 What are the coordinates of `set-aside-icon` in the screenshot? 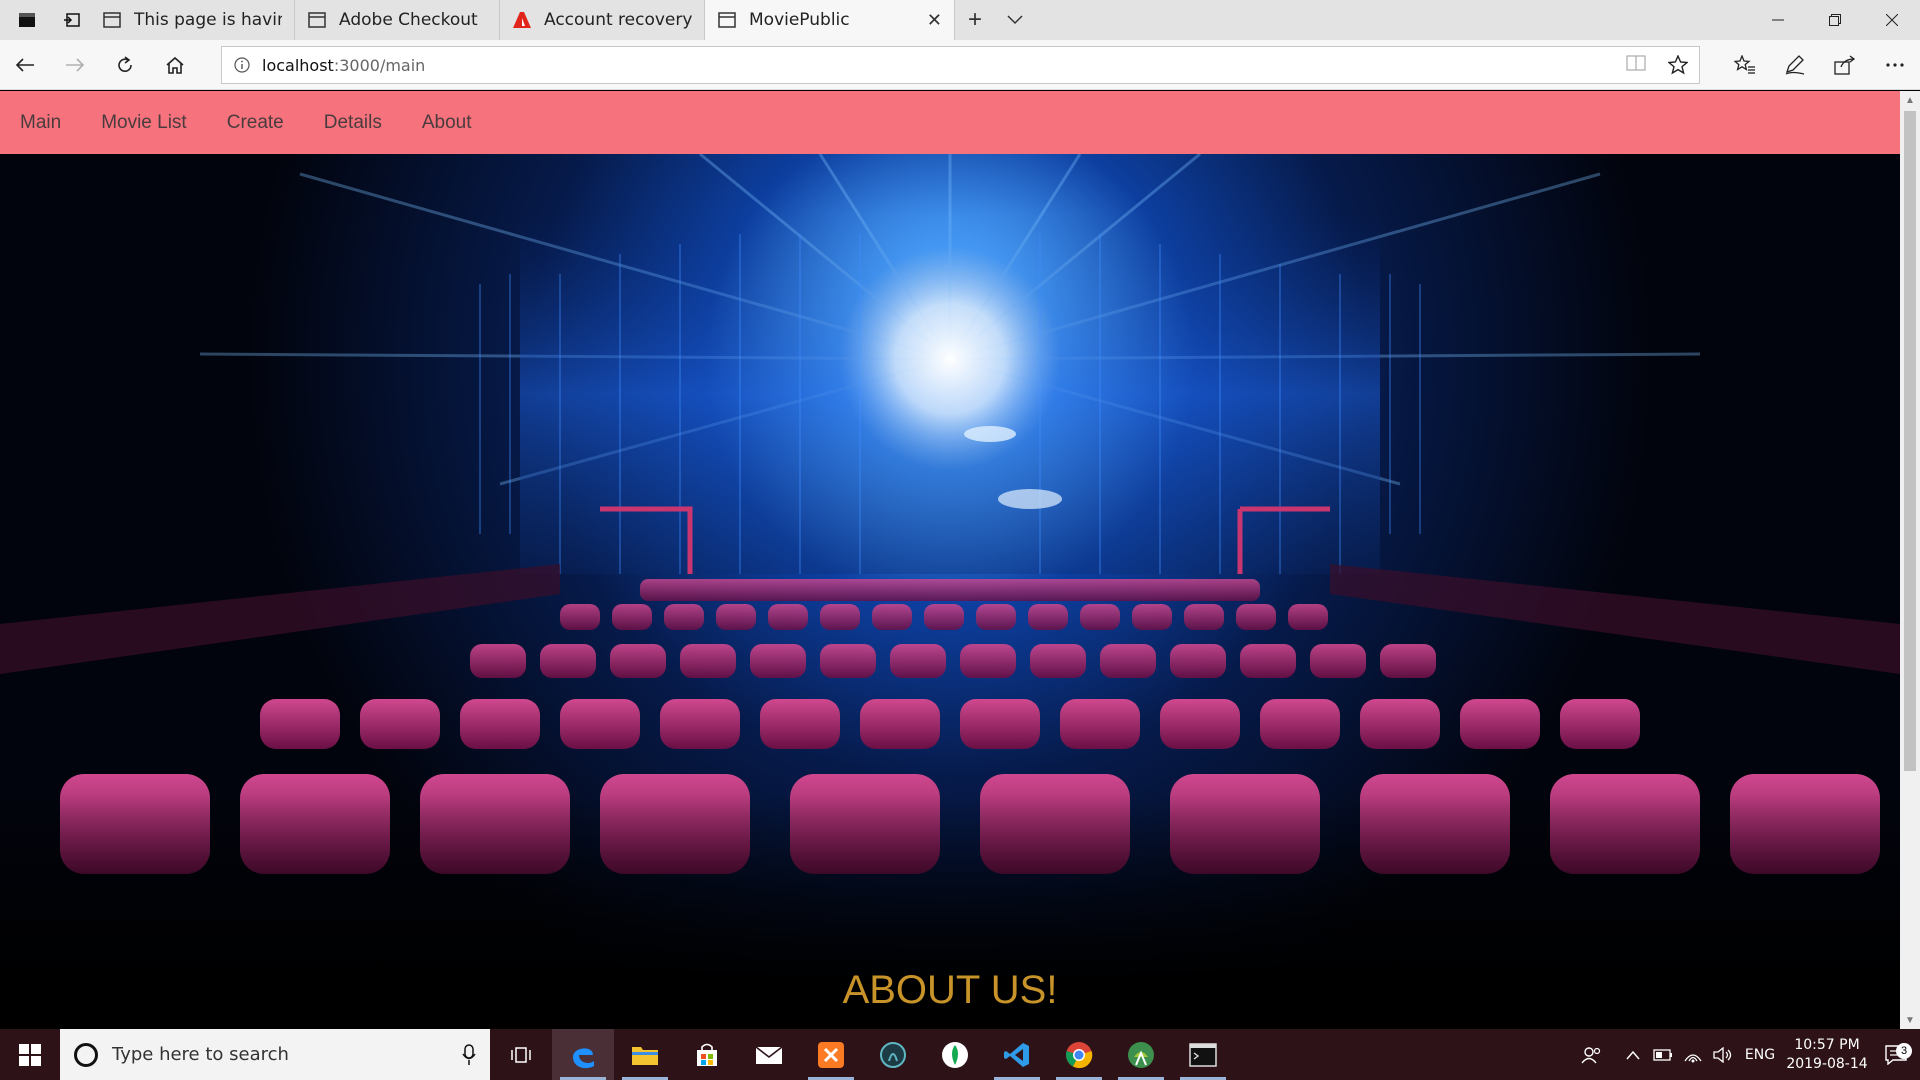 It's located at (27, 20).